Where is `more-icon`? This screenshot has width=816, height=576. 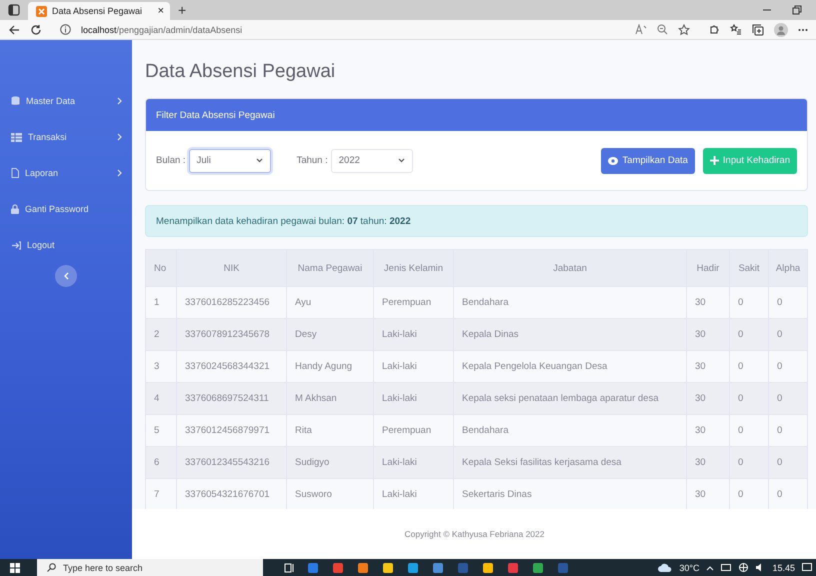
more-icon is located at coordinates (803, 30).